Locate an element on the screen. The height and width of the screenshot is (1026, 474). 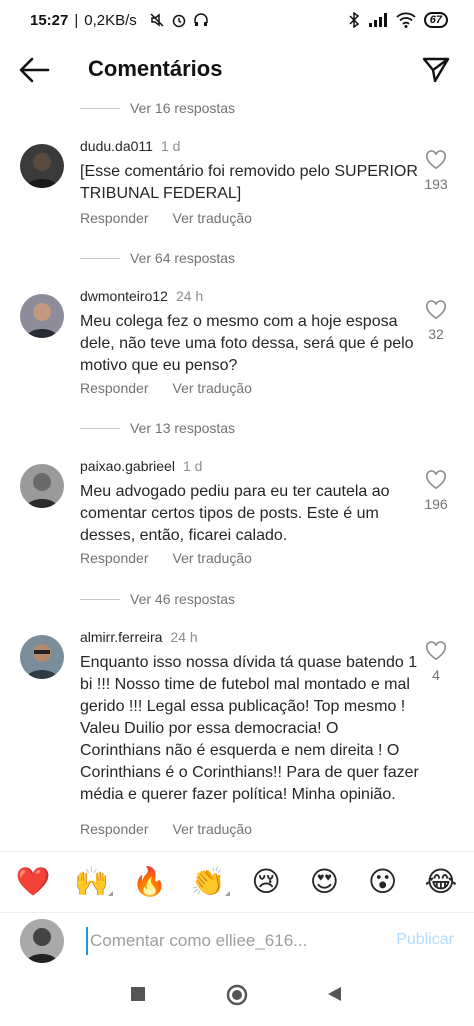
like-count: 196 is located at coordinates (436, 504).